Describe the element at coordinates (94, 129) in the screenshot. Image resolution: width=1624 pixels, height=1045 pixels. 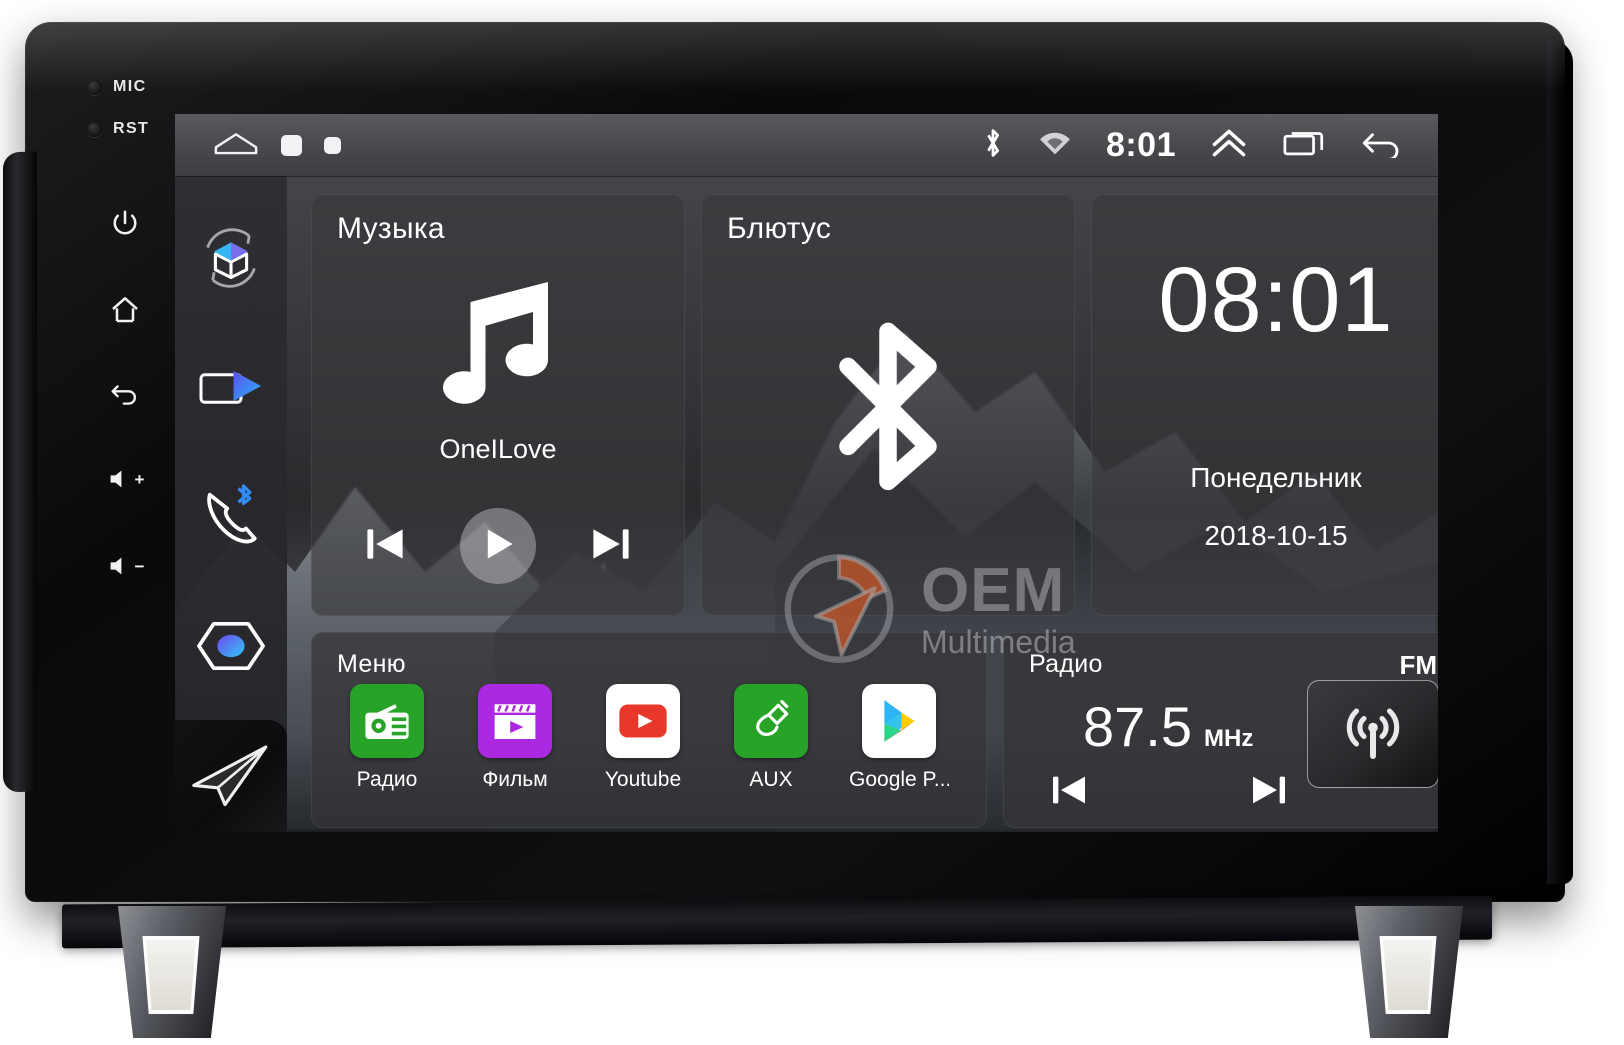
I see `rst-led` at that location.